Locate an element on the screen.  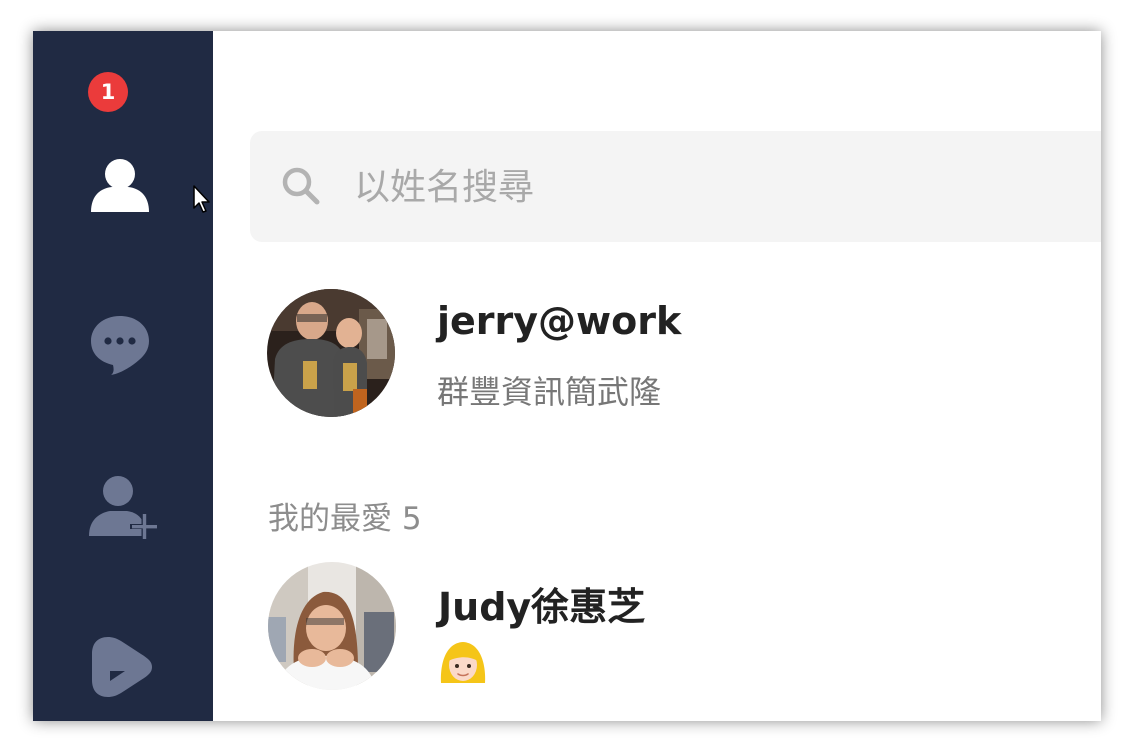
sidebar-item-friends is located at coordinates (123, 181).